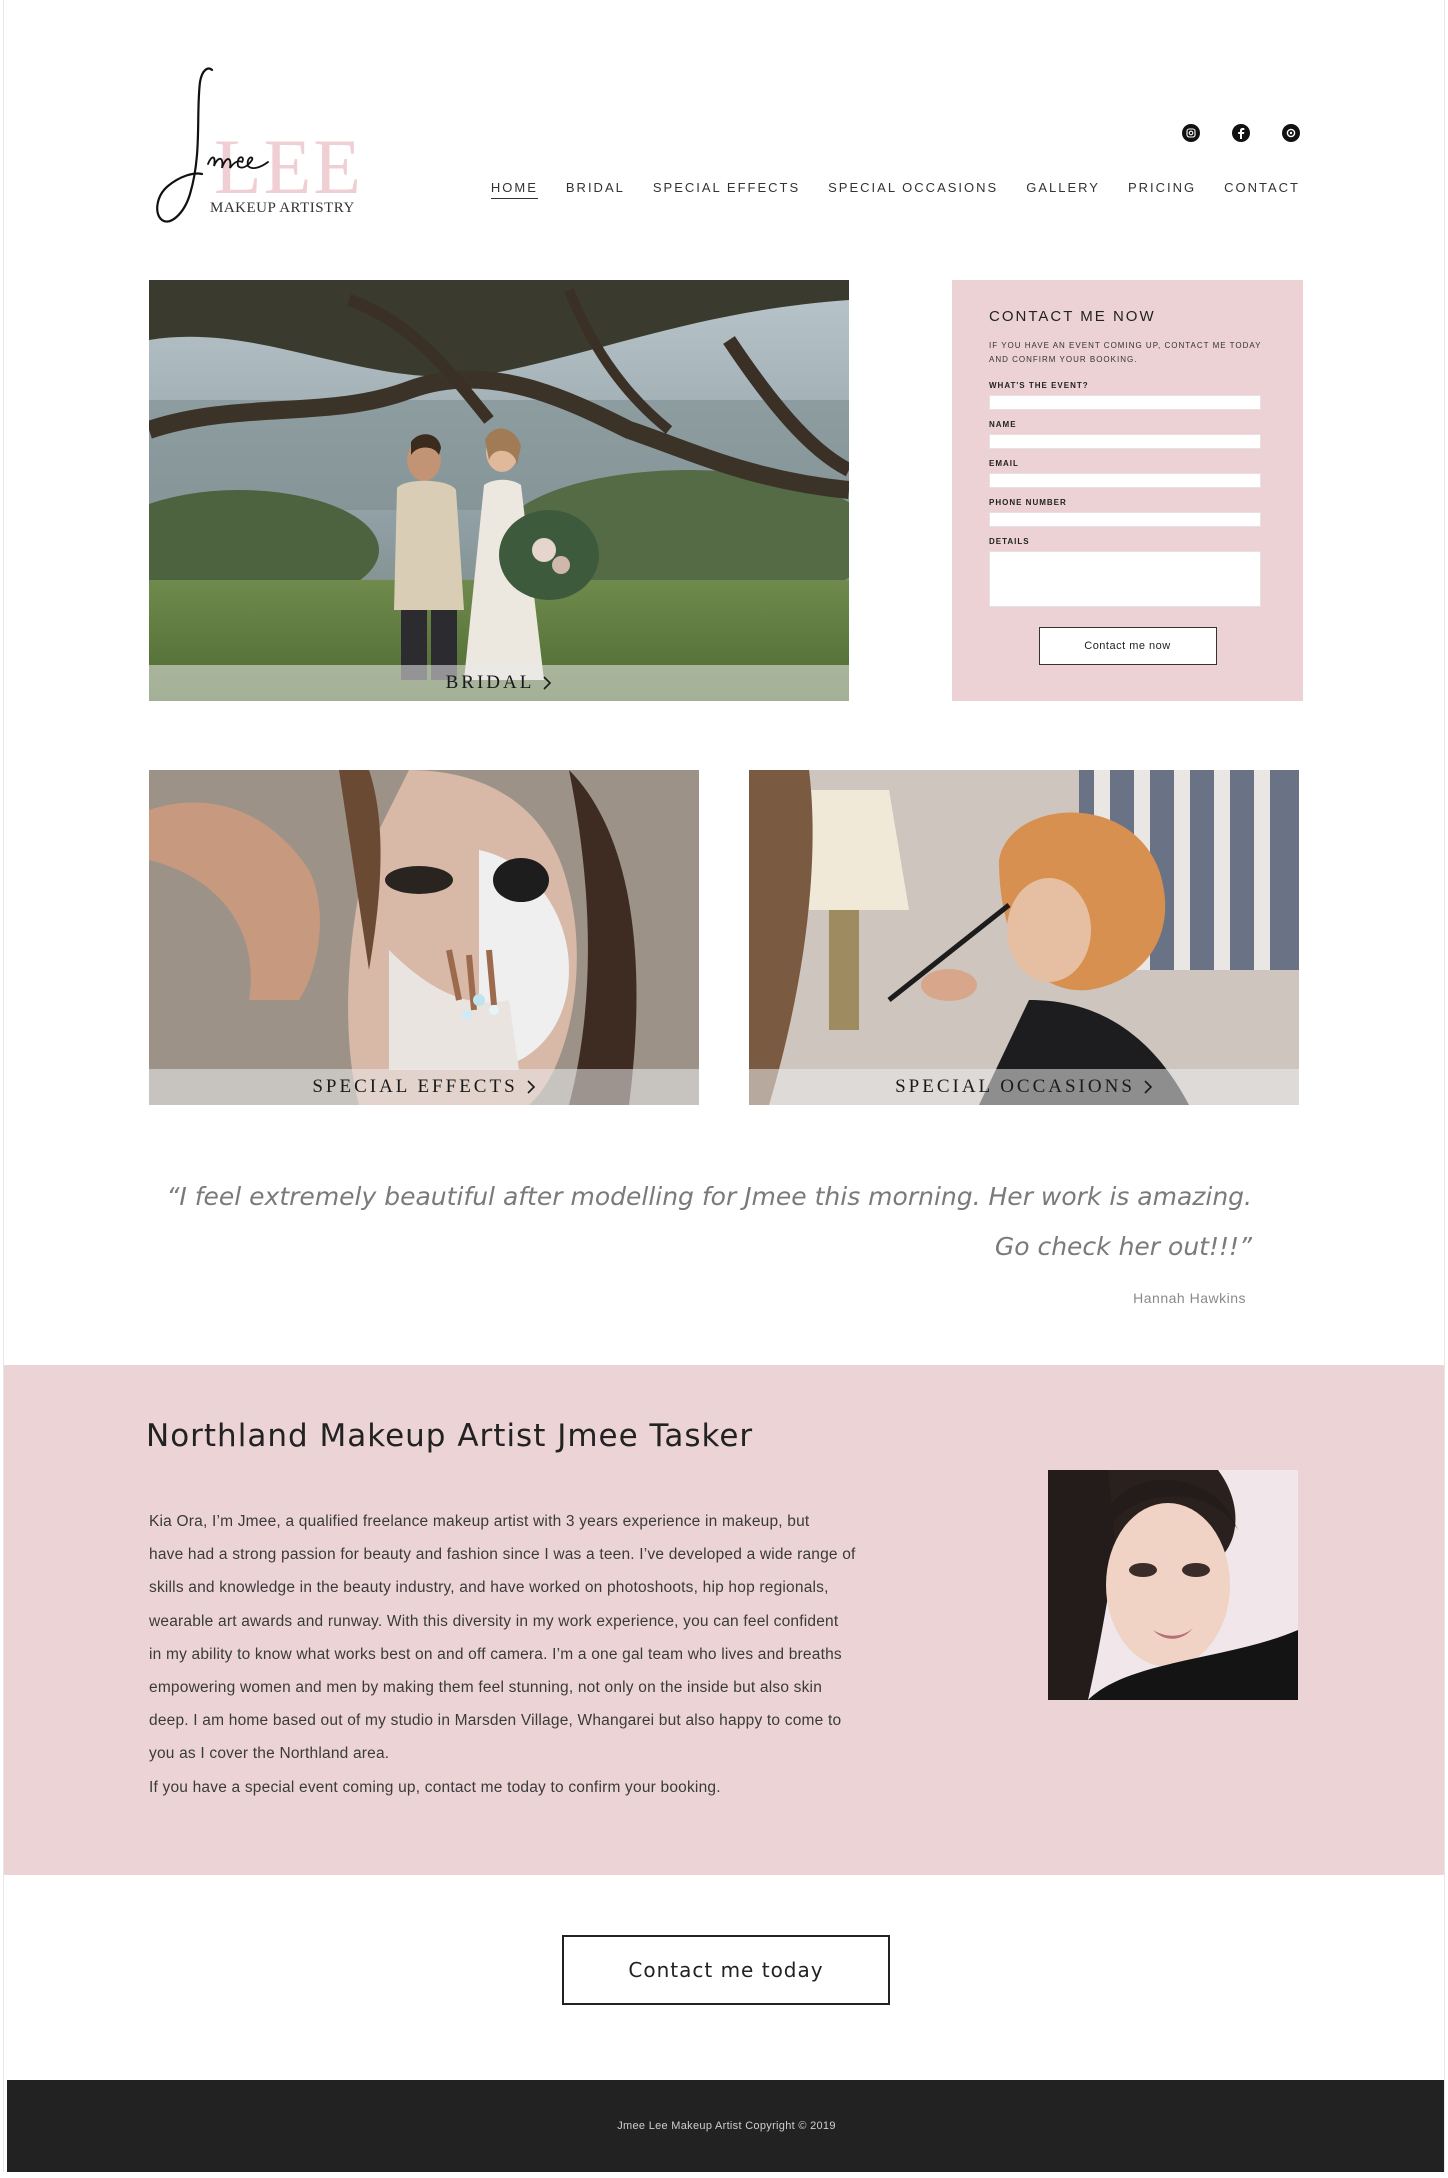  I want to click on special-occasions-tile: SPECIAL OCCASIONS, so click(1024, 937).